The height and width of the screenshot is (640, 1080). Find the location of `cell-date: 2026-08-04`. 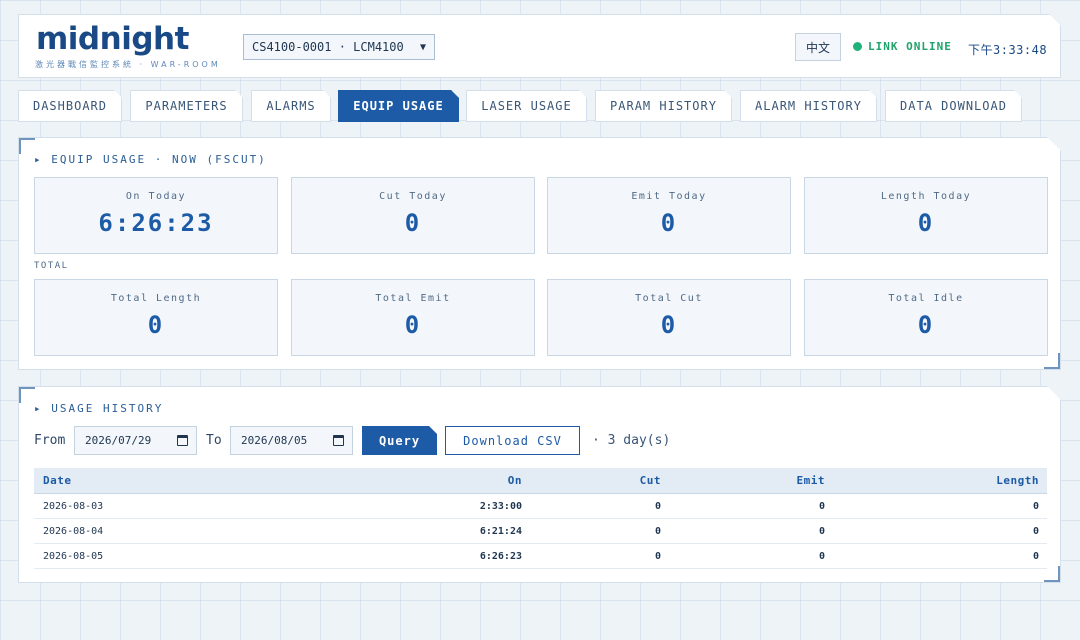

cell-date: 2026-08-04 is located at coordinates (73, 531).